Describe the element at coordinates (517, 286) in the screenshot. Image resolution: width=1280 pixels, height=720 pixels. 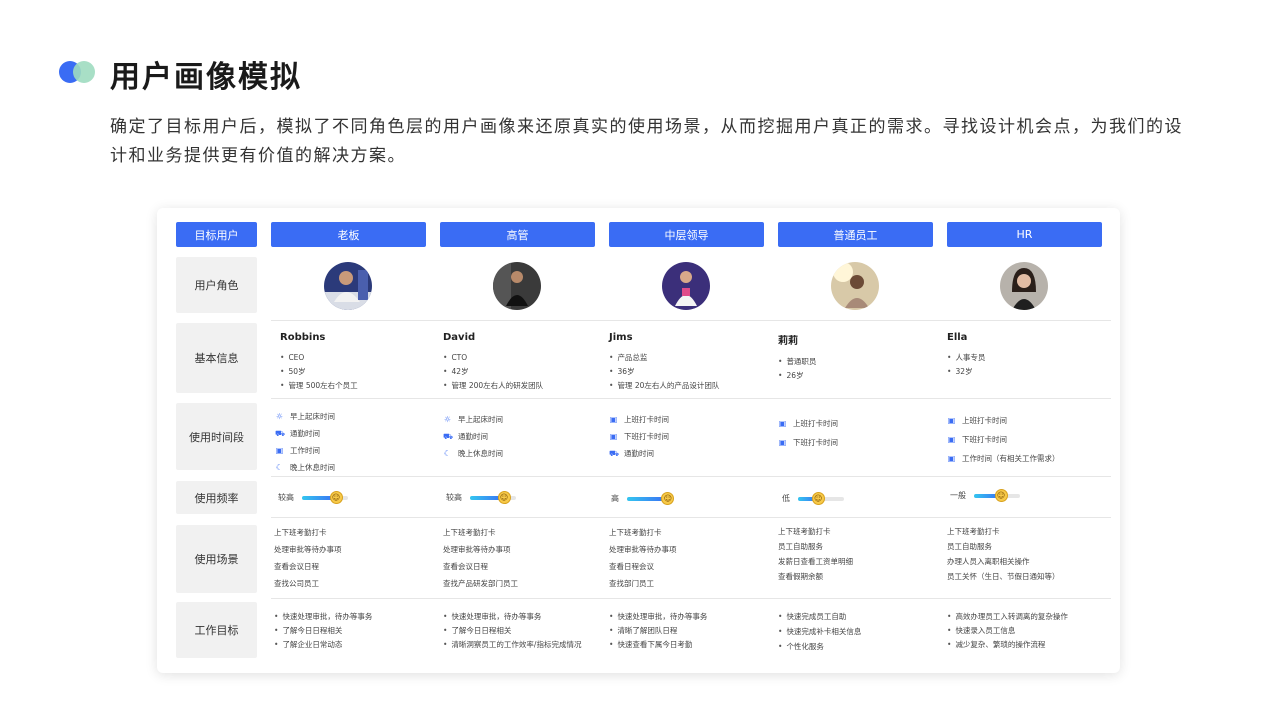
I see `avatar-executive` at that location.